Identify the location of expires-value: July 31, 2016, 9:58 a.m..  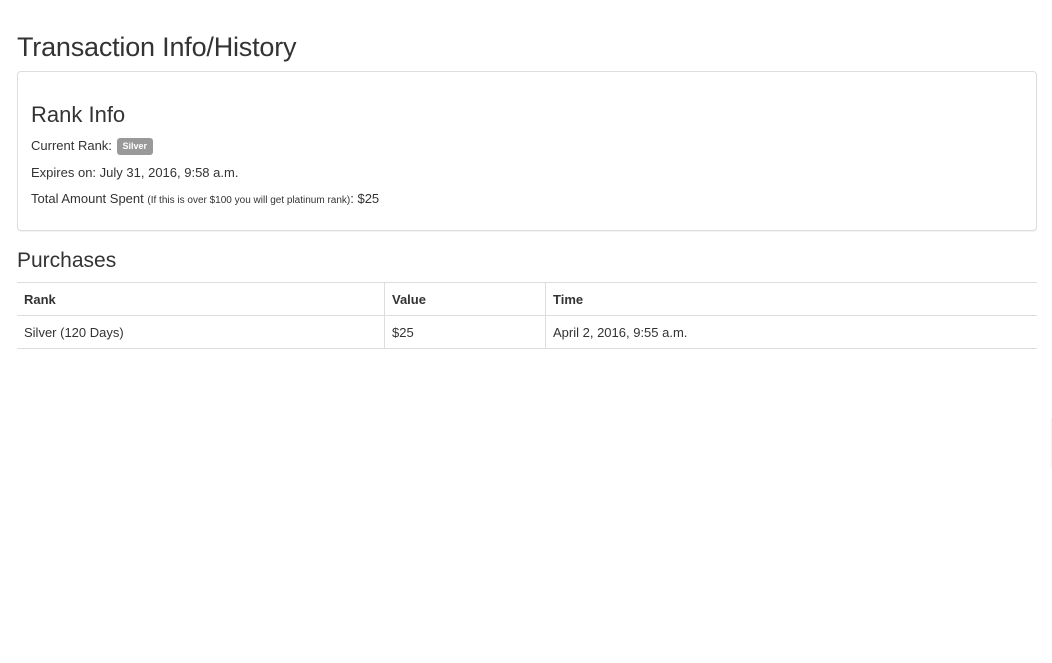
(169, 172).